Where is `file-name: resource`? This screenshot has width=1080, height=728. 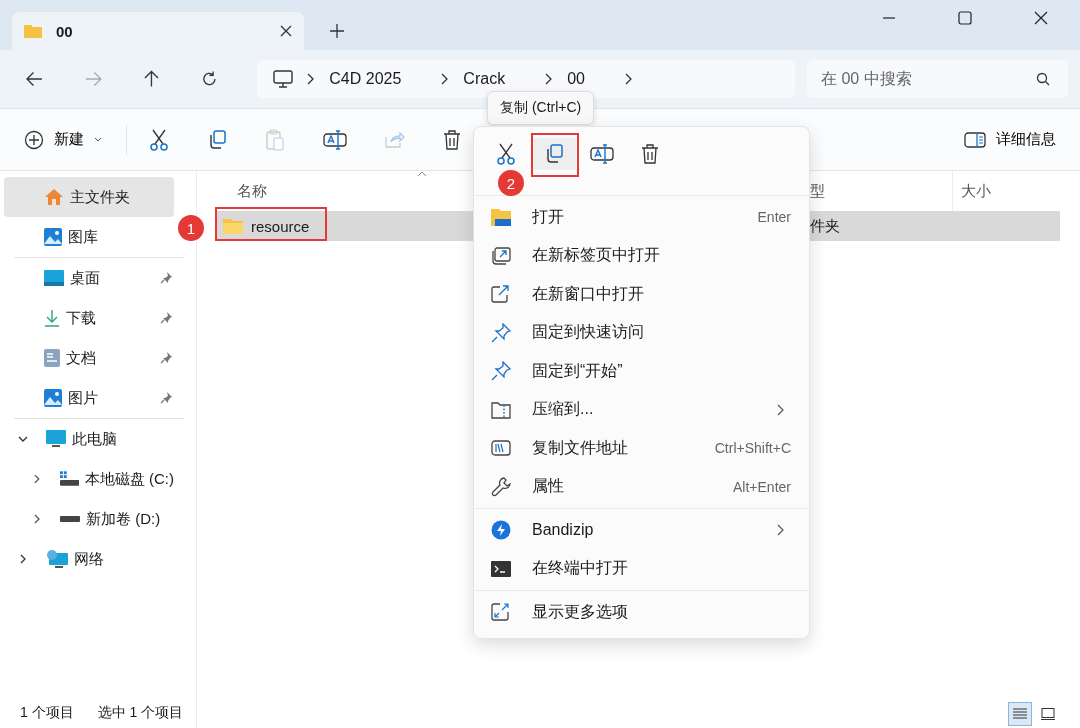 file-name: resource is located at coordinates (280, 226).